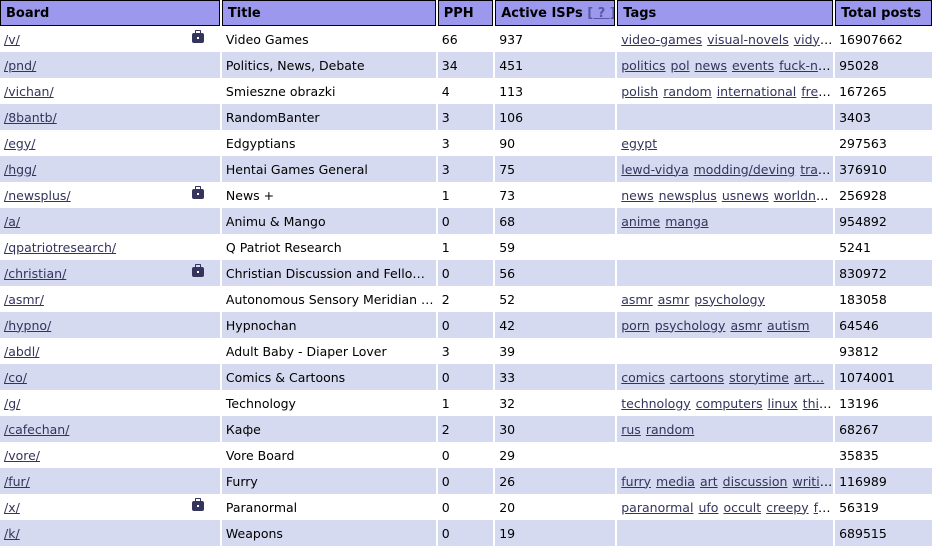  I want to click on tag-link: autism, so click(788, 325).